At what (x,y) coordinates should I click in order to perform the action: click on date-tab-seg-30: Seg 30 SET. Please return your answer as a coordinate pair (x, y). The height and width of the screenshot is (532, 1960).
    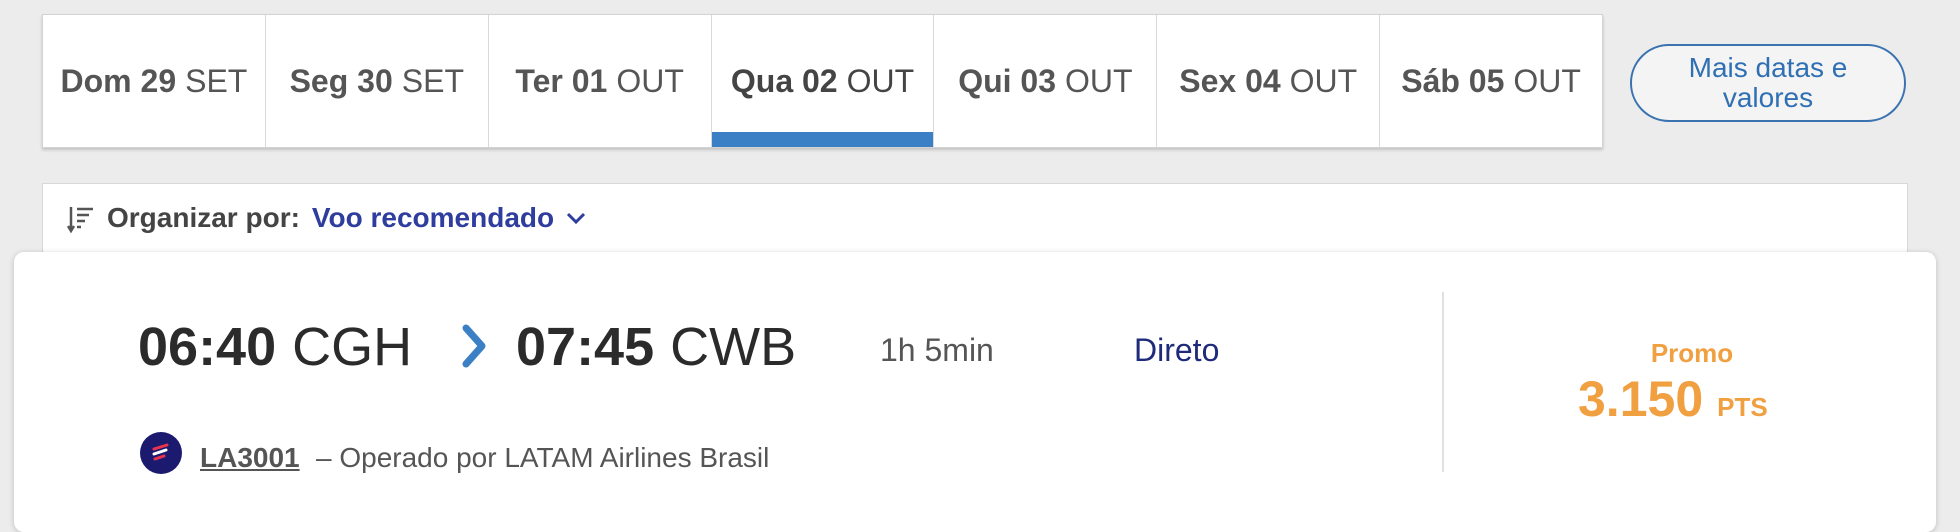
    Looking at the image, I should click on (377, 81).